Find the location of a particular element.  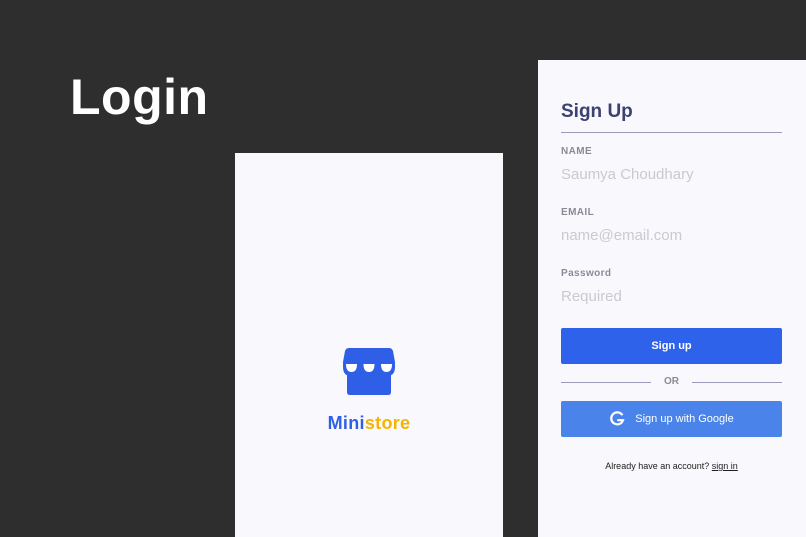

google-g-icon is located at coordinates (617, 418).